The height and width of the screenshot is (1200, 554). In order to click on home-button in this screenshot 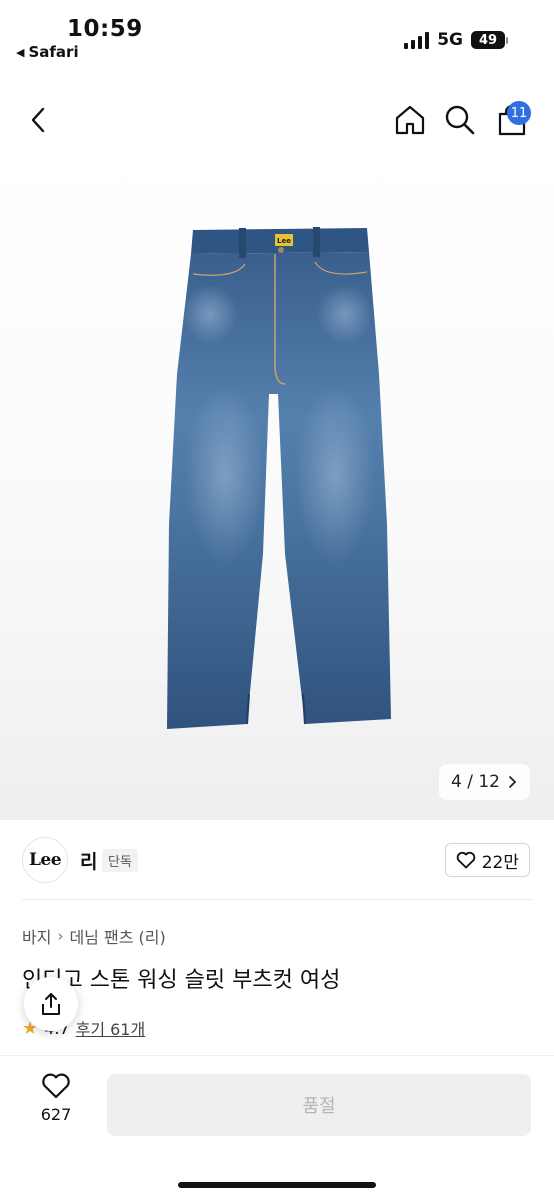, I will do `click(410, 120)`.